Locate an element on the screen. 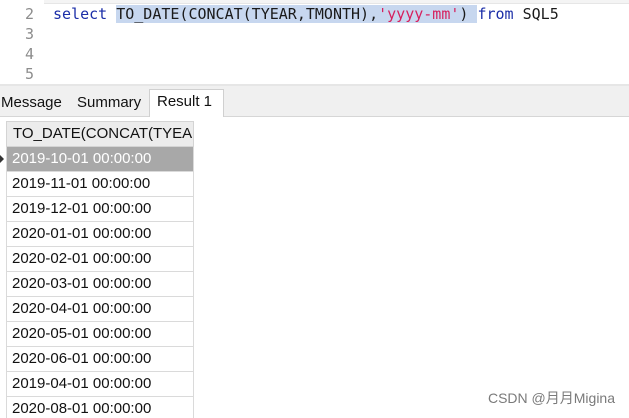 The width and height of the screenshot is (629, 418). table-row: 2019-04-01 00:00:00 is located at coordinates (100, 384).